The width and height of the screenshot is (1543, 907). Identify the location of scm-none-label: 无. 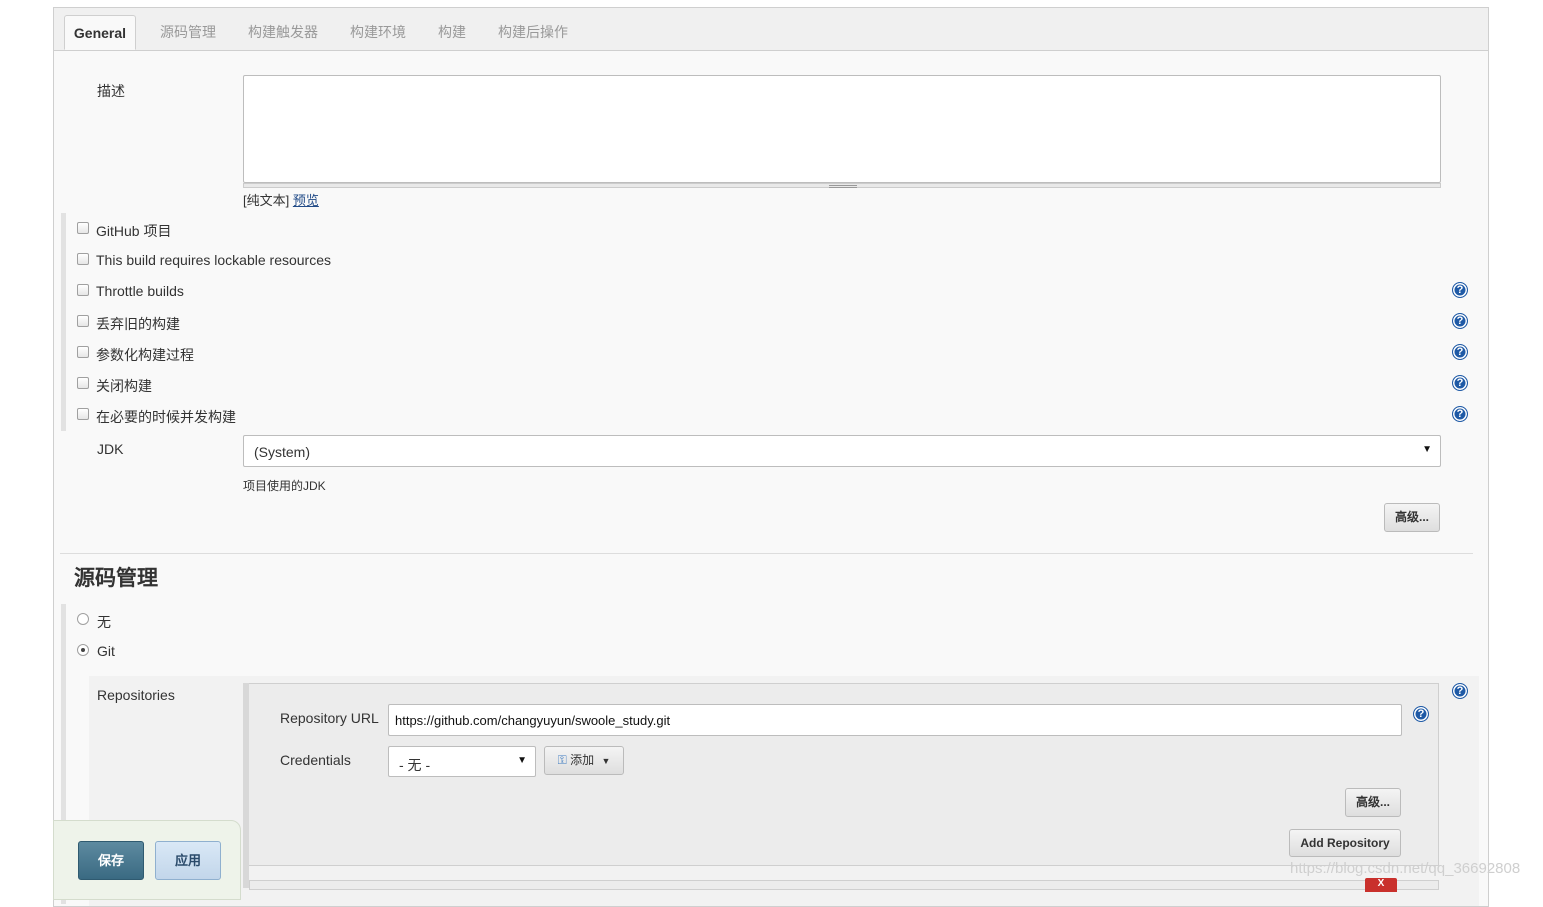
(104, 622).